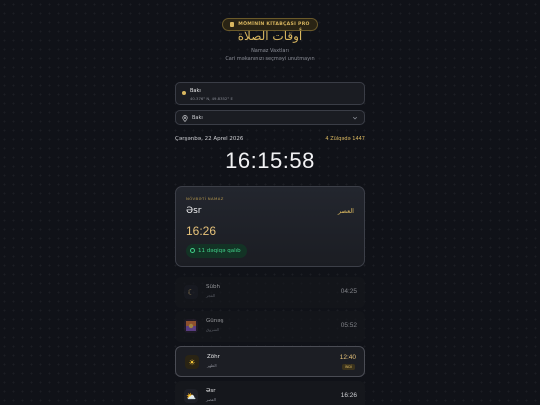 This screenshot has width=540, height=405. I want to click on moon-icon: ☾, so click(191, 292).